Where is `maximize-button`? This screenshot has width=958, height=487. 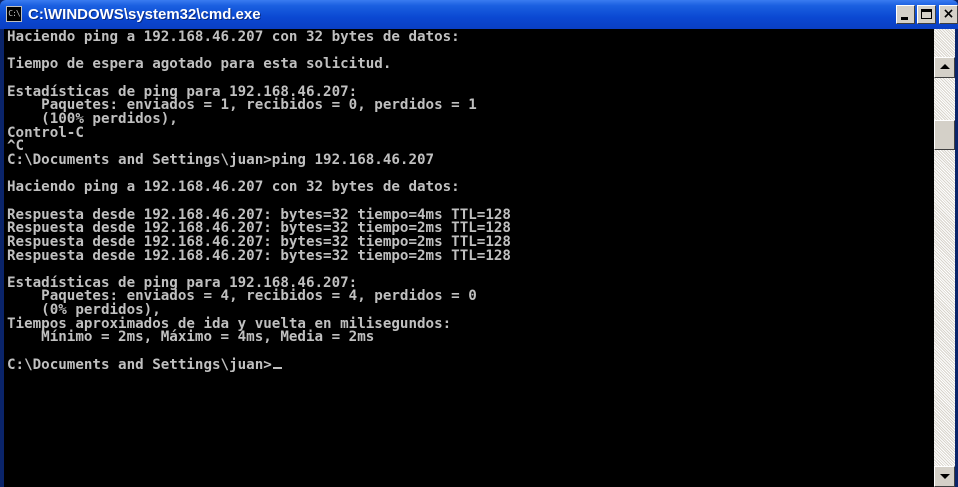 maximize-button is located at coordinates (926, 14).